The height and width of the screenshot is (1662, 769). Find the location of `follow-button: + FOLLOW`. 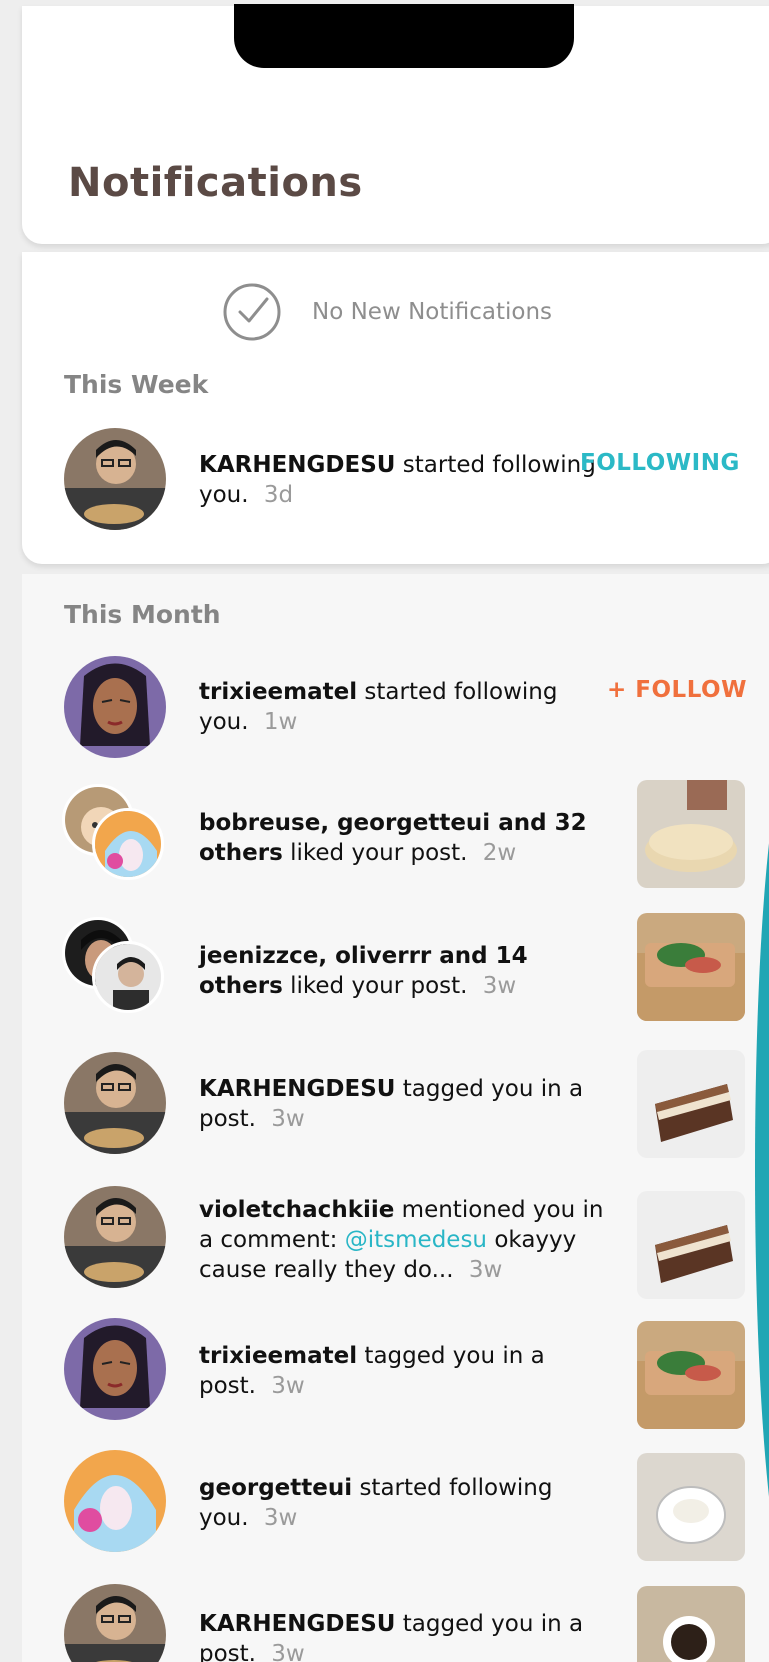

follow-button: + FOLLOW is located at coordinates (677, 690).